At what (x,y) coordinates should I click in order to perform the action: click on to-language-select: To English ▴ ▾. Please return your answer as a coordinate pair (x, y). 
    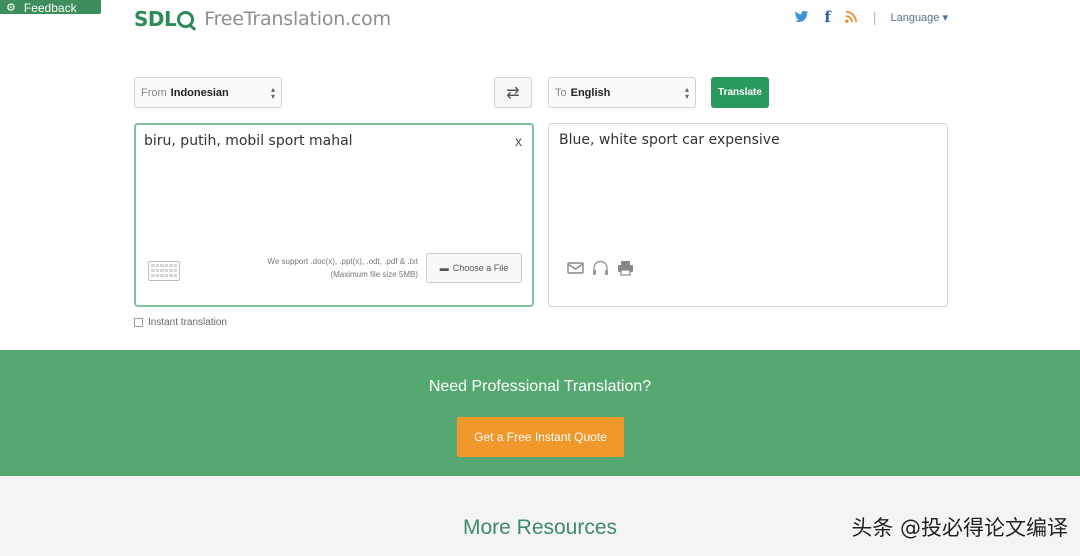
    Looking at the image, I should click on (622, 92).